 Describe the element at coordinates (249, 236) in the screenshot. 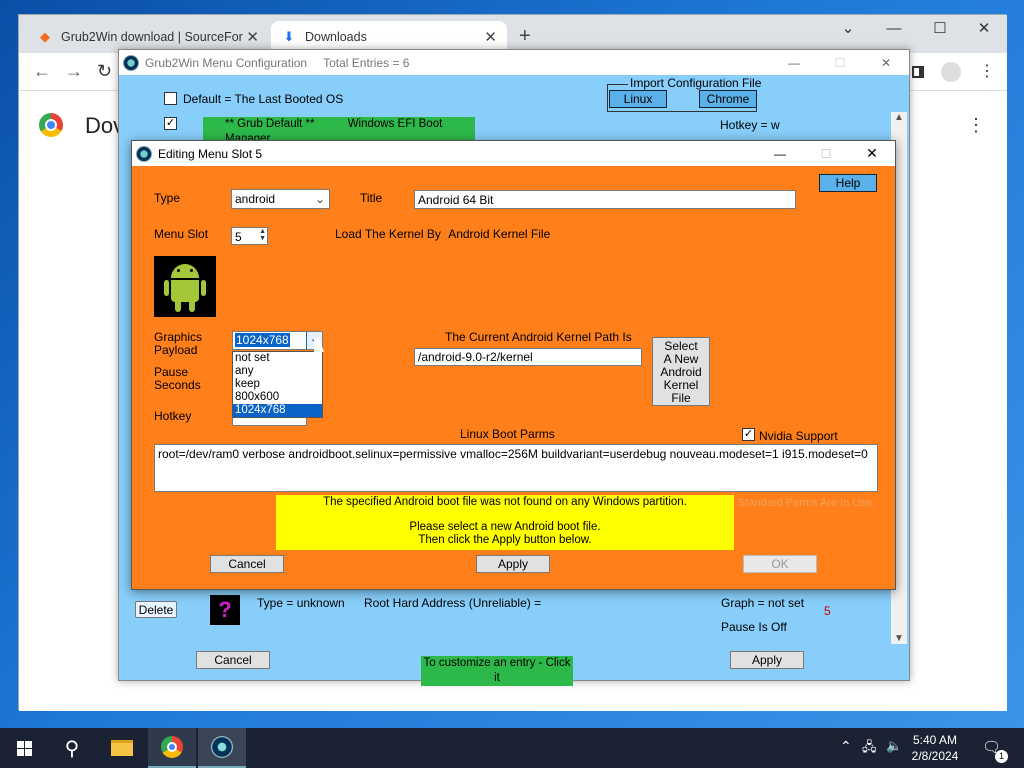

I see `menu-slot-stepper: 5 ▲ ▼` at that location.